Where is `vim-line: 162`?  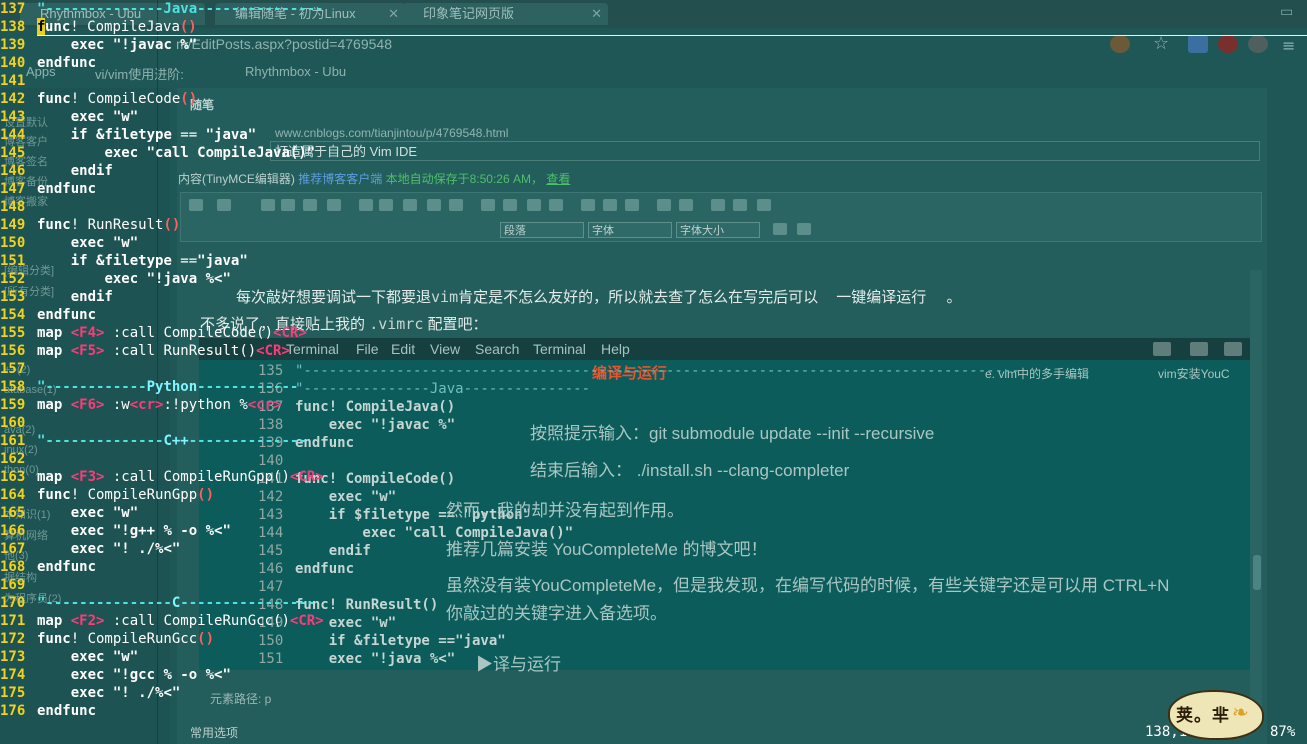 vim-line: 162 is located at coordinates (18, 459).